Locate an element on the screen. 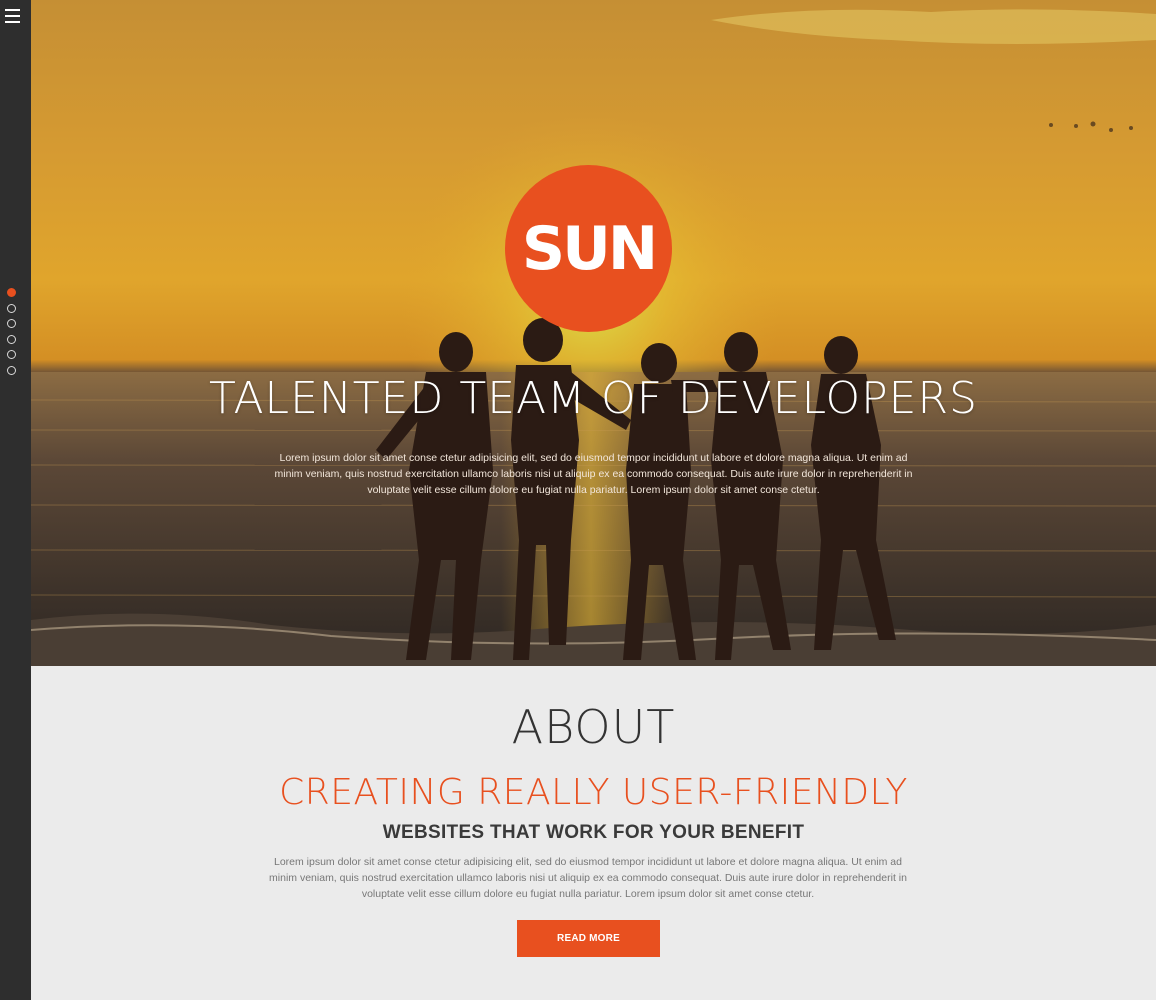  about-subtitle: CREATING REALLY USER-FRIENDLY is located at coordinates (593, 792).